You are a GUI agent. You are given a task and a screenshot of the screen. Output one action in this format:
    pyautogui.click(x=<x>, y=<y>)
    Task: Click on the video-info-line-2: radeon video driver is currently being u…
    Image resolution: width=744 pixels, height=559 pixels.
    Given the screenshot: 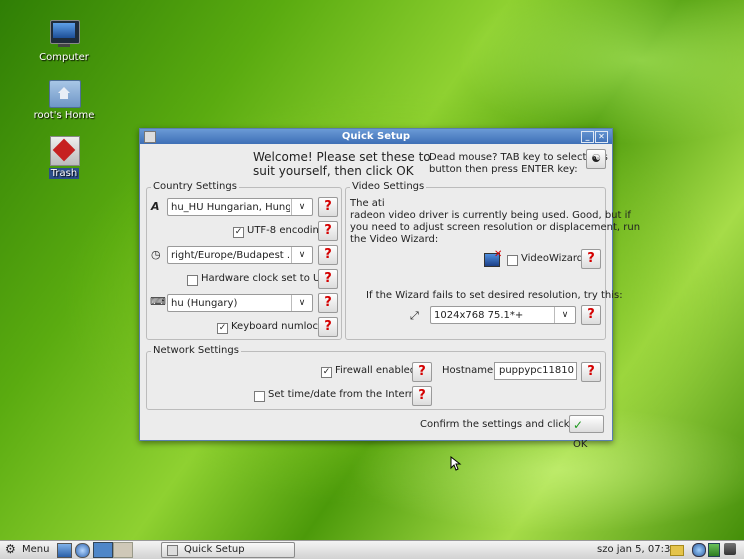 What is the action you would take?
    pyautogui.click(x=490, y=215)
    